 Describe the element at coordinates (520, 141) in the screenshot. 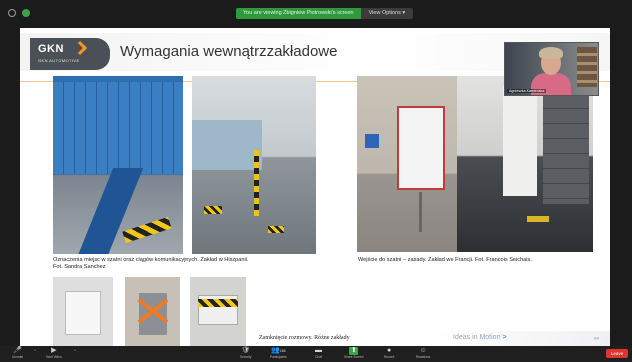

I see `corridor-shape` at that location.